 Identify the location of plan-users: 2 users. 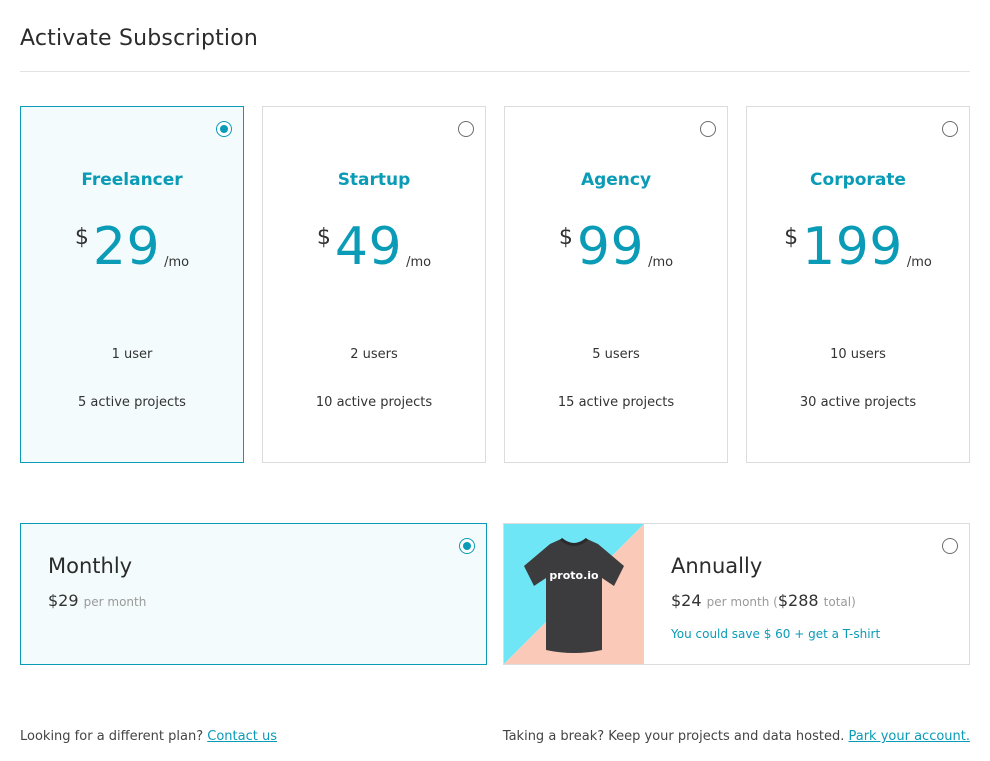
(374, 354).